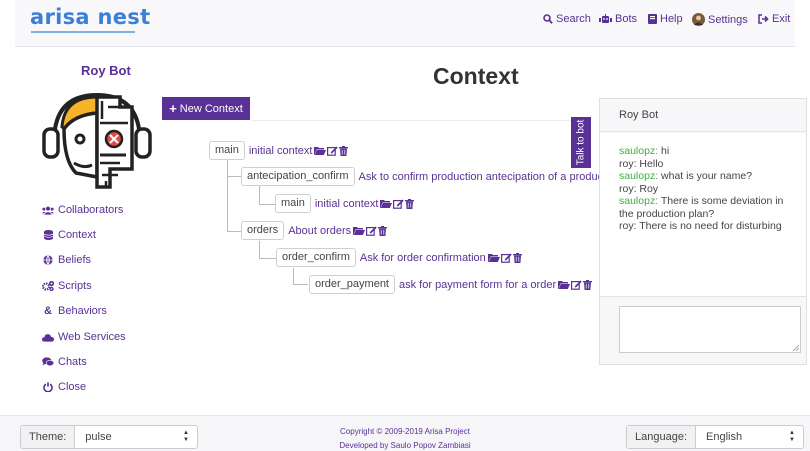 The height and width of the screenshot is (451, 810). What do you see at coordinates (83, 32) in the screenshot?
I see `brand-underline` at bounding box center [83, 32].